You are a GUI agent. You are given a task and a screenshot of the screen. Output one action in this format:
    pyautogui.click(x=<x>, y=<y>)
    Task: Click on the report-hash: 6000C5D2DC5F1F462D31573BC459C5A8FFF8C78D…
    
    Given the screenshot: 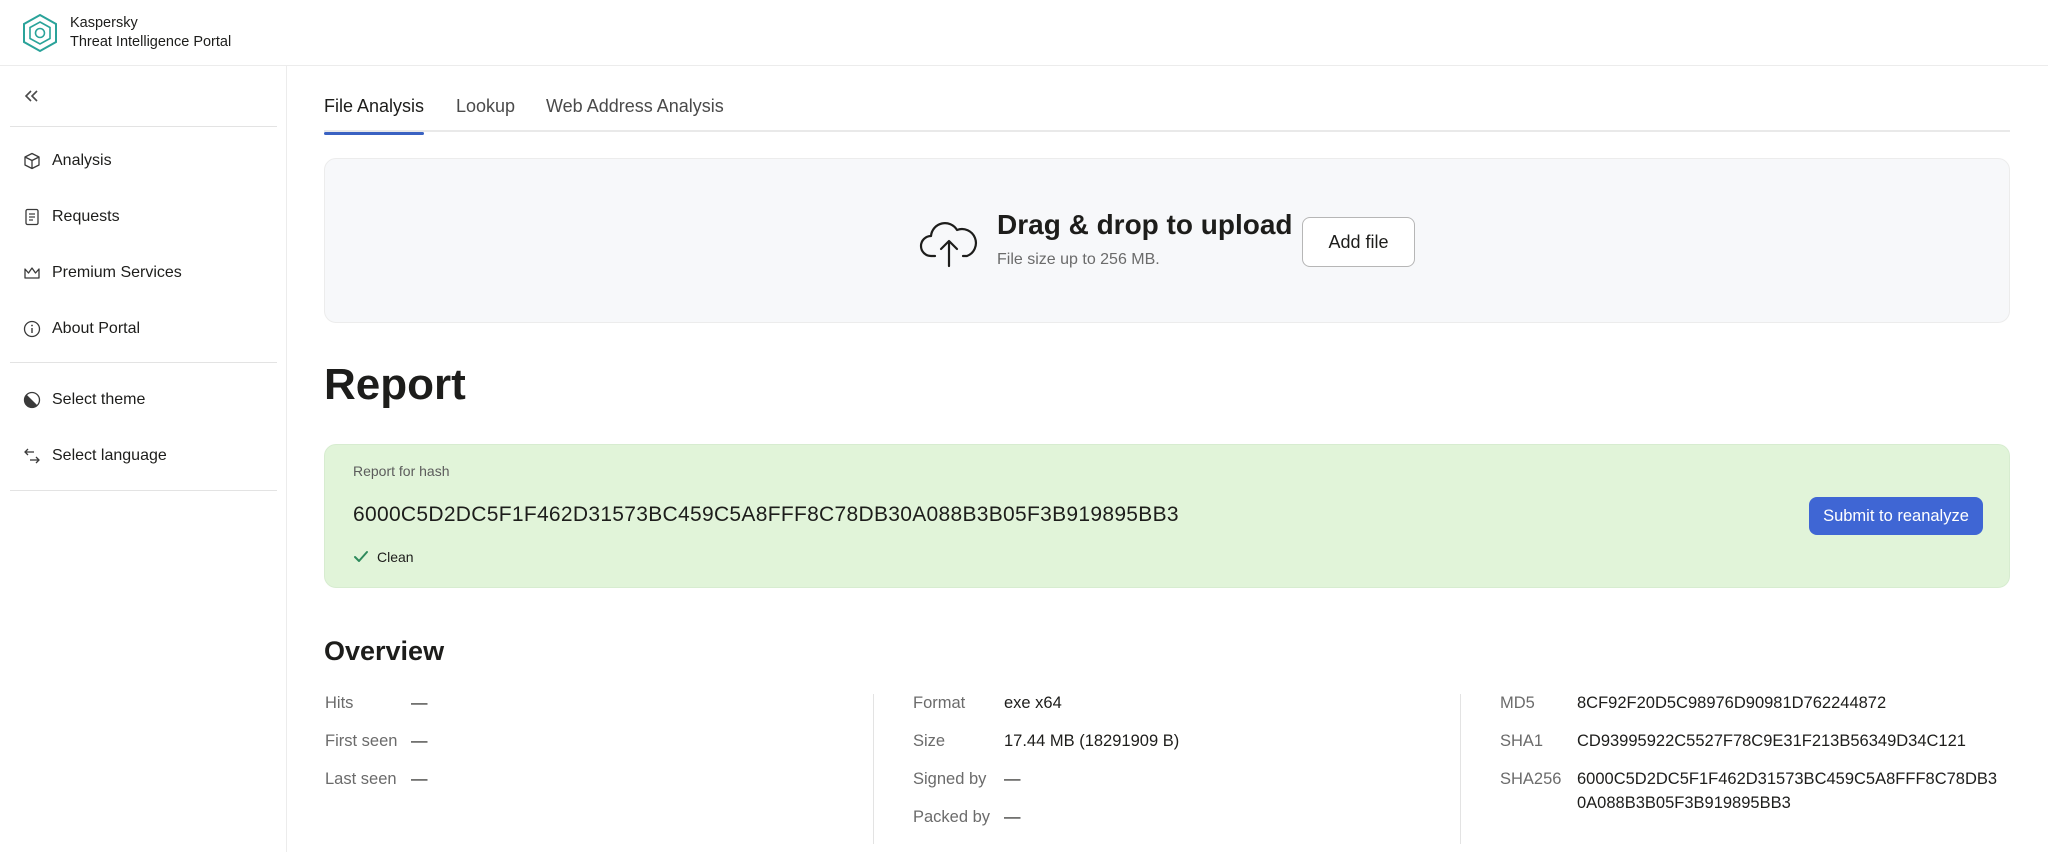 What is the action you would take?
    pyautogui.click(x=766, y=514)
    